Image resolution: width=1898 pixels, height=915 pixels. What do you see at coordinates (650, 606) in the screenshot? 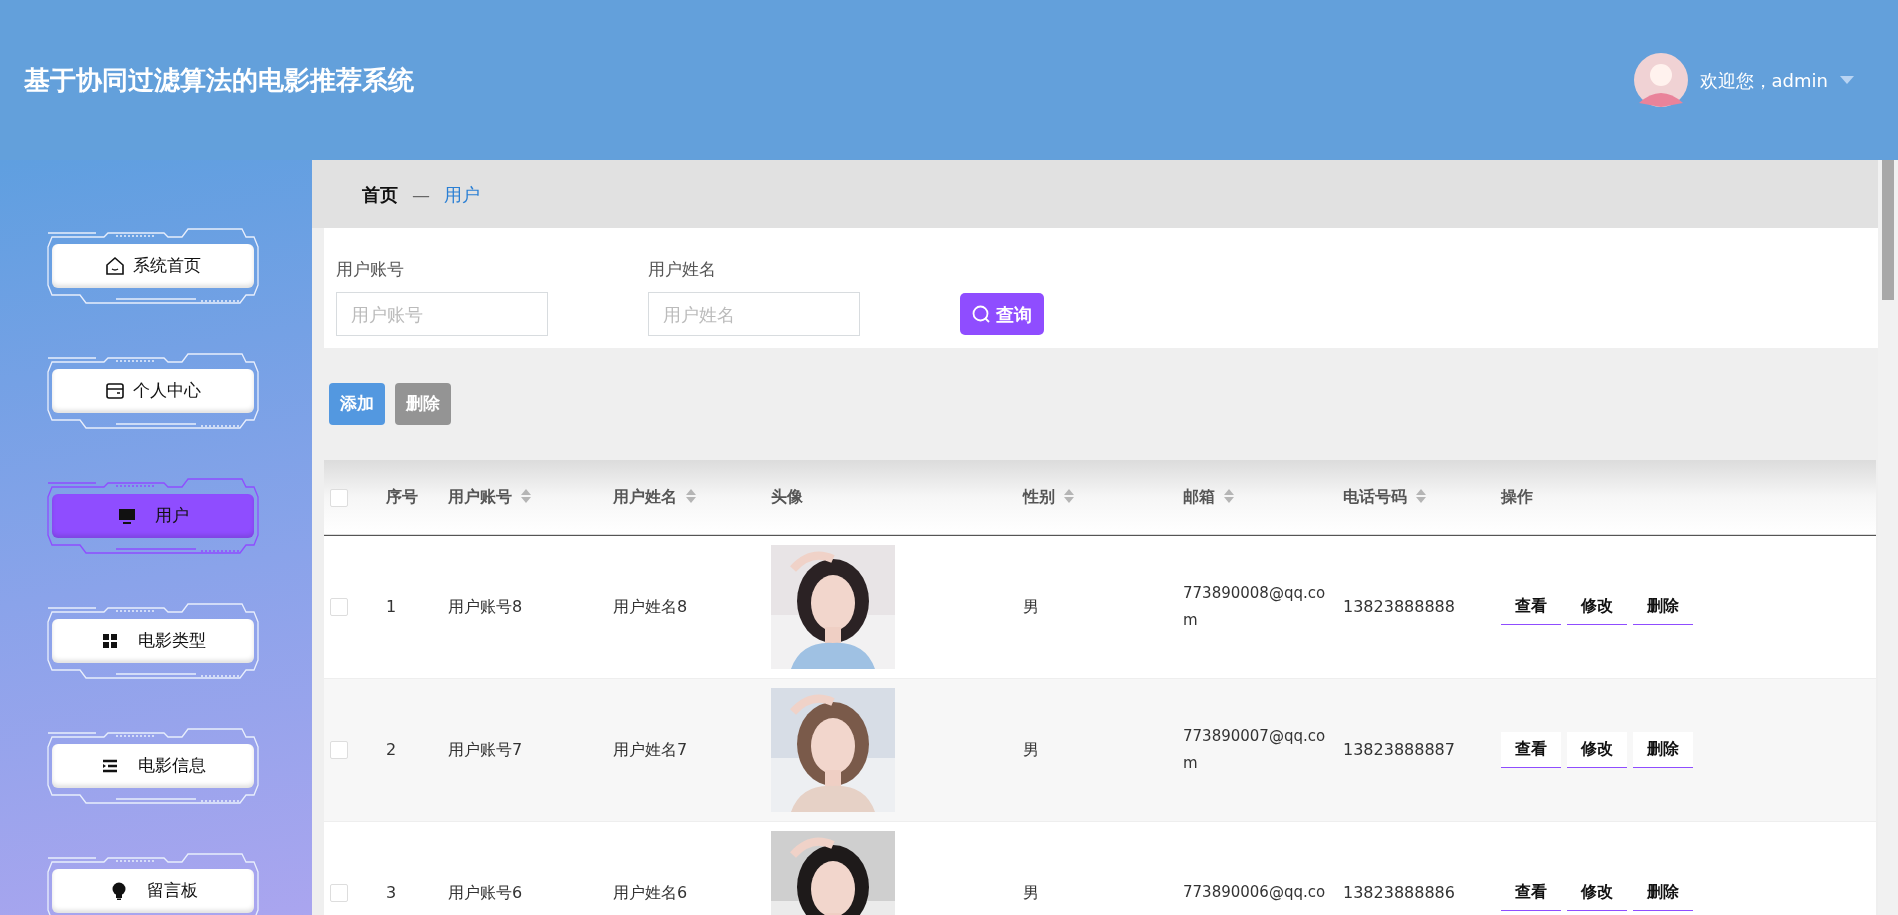
I see `table-cell: 用户姓名8` at bounding box center [650, 606].